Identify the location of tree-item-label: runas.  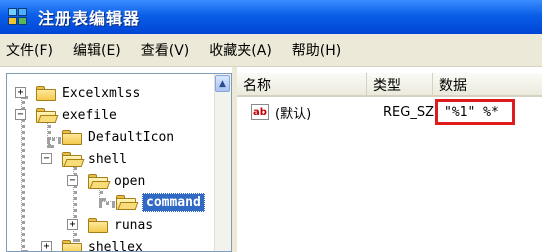
(134, 225).